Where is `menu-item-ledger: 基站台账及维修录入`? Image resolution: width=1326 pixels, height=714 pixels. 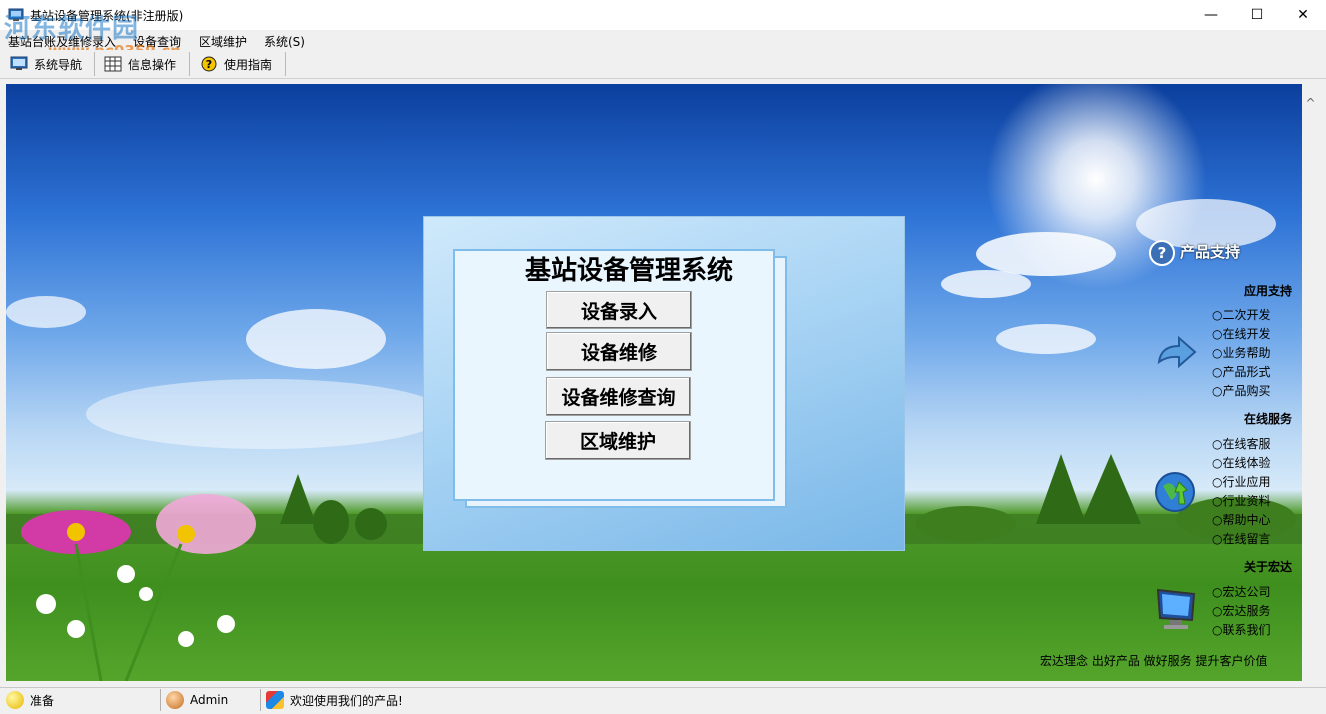
menu-item-ledger: 基站台账及维修录入 is located at coordinates (62, 41).